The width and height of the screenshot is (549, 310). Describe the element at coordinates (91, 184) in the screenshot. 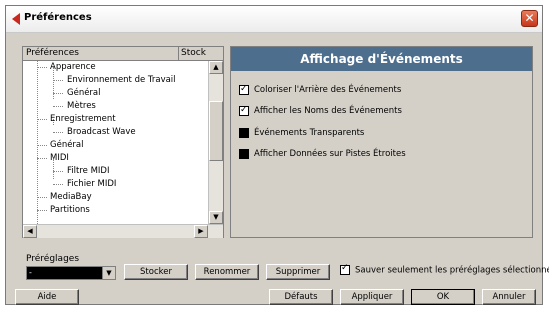

I see `tree-item-fichier-midi: Fichier MIDI` at that location.